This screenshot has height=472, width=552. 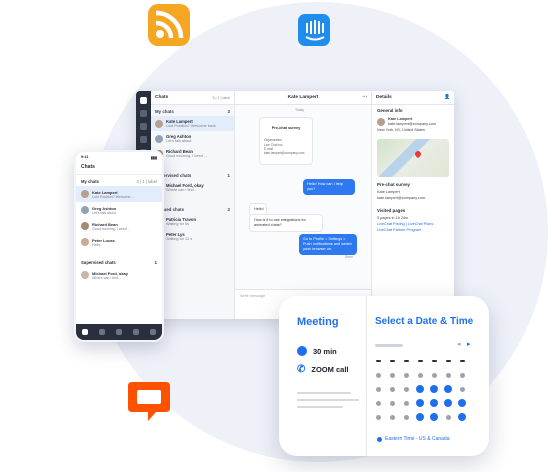 I want to click on duration-label: 30 min, so click(x=325, y=351).